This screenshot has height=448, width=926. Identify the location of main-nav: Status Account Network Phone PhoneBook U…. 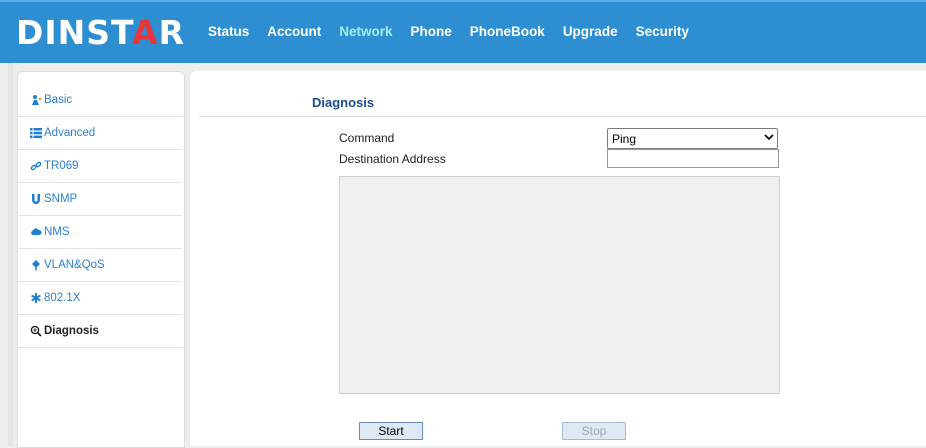
(448, 32).